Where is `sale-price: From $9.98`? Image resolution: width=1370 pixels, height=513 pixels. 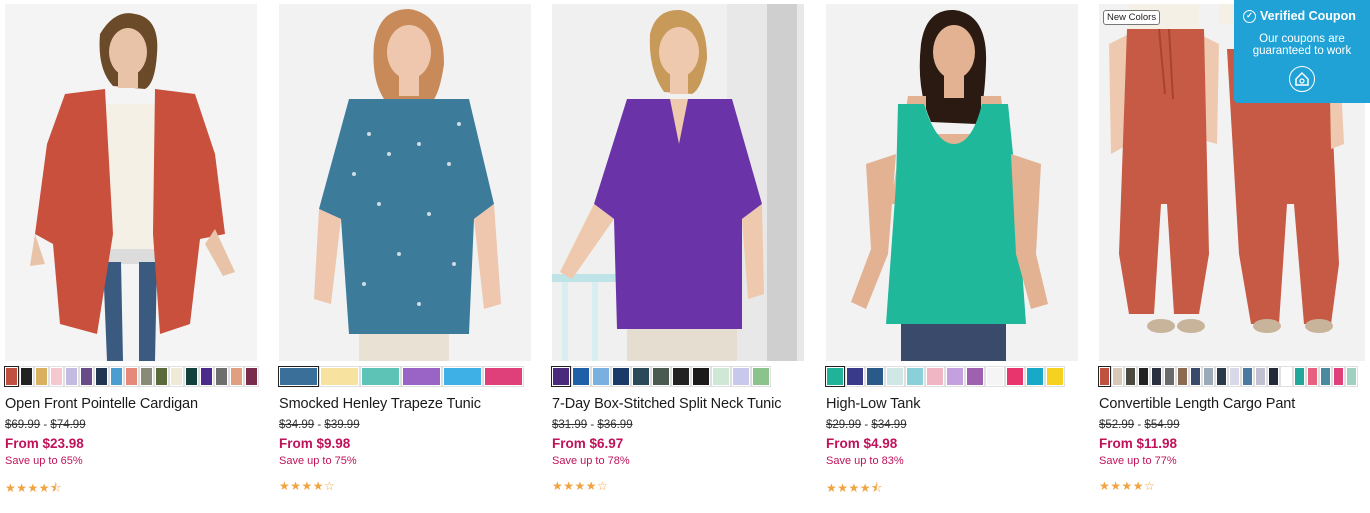 sale-price: From $9.98 is located at coordinates (315, 443).